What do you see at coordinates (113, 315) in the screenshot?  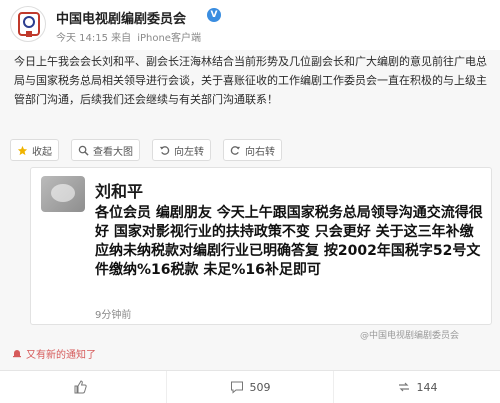 I see `repost-time: 9分钟前` at bounding box center [113, 315].